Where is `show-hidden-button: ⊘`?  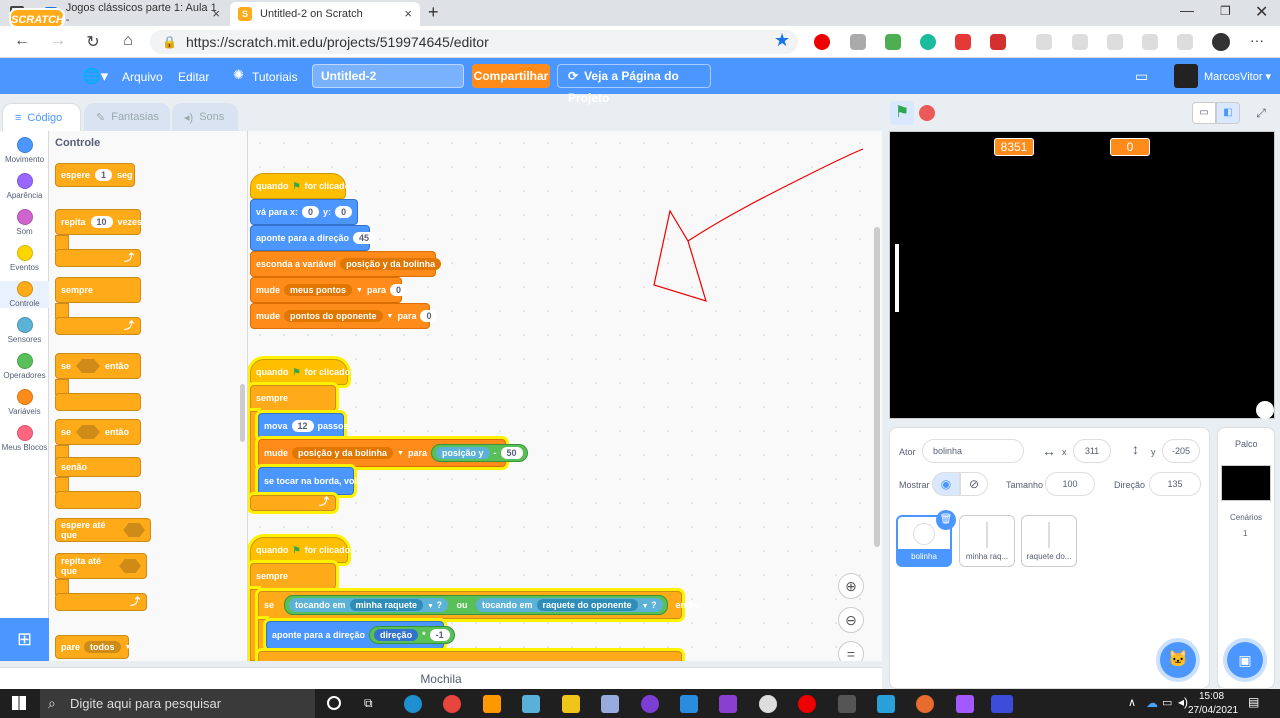 show-hidden-button: ⊘ is located at coordinates (974, 484).